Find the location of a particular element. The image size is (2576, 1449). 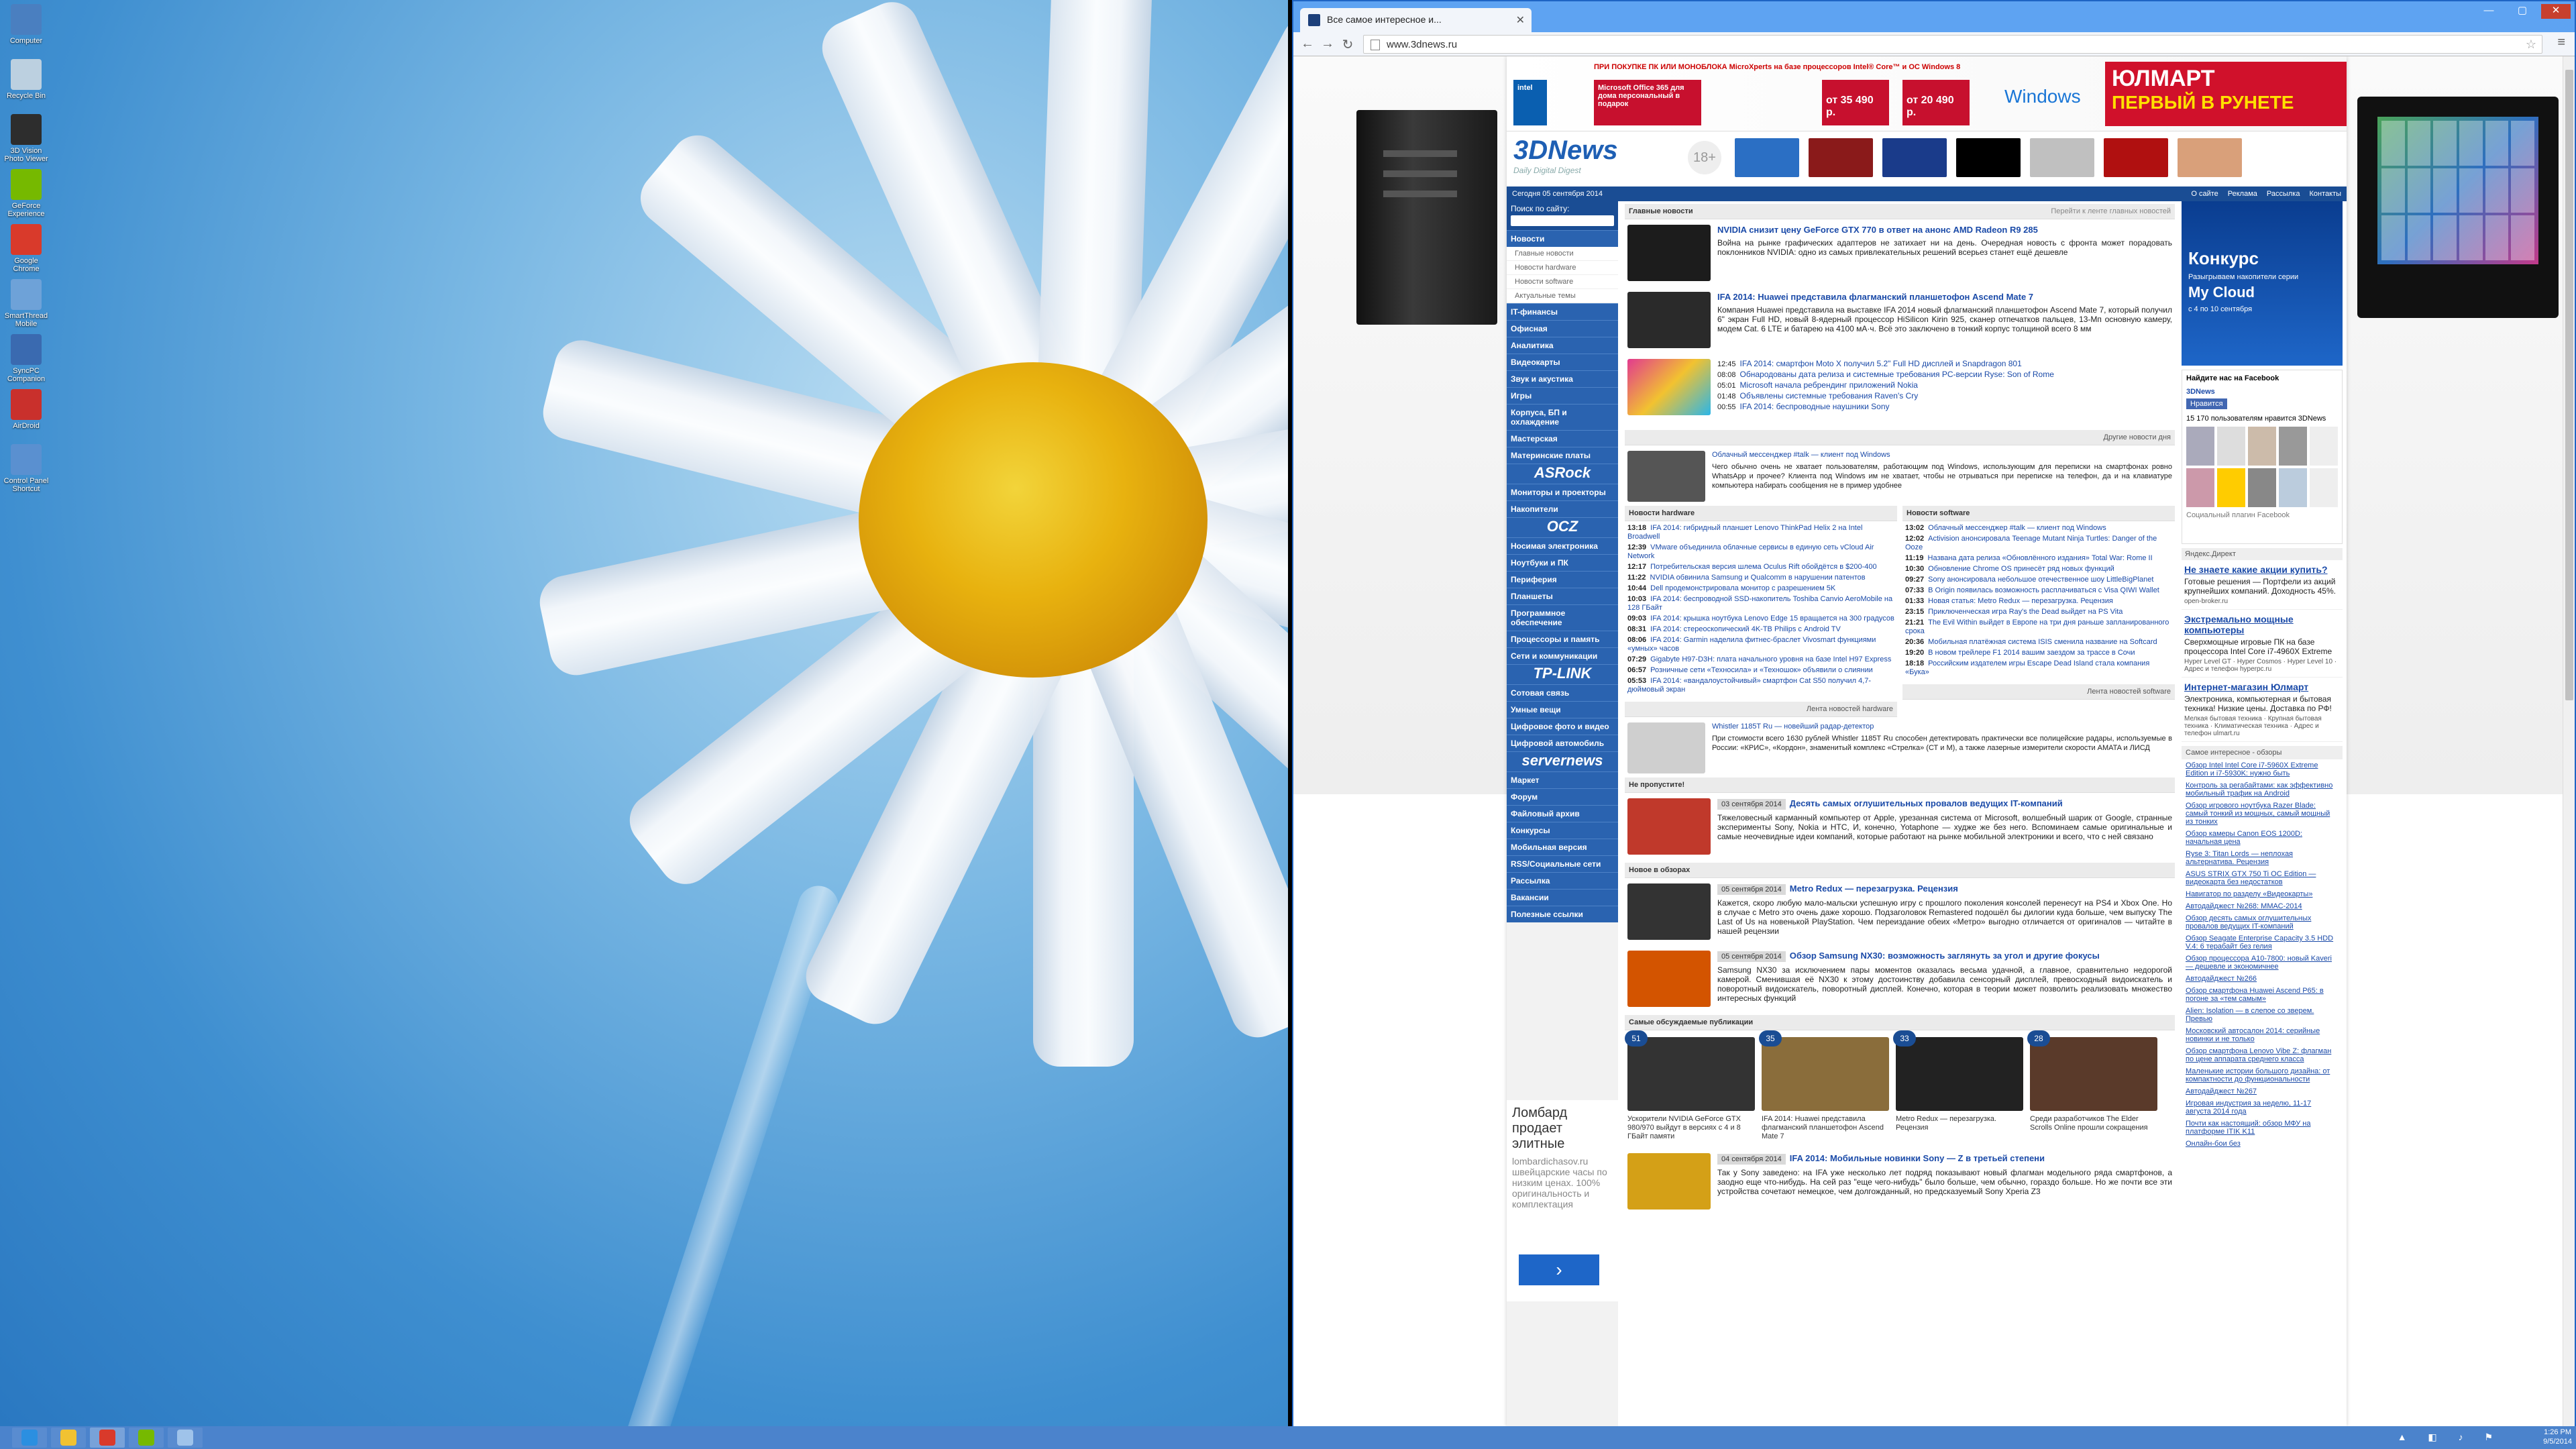

chrome-menu-icon: ≡ is located at coordinates (2561, 42).